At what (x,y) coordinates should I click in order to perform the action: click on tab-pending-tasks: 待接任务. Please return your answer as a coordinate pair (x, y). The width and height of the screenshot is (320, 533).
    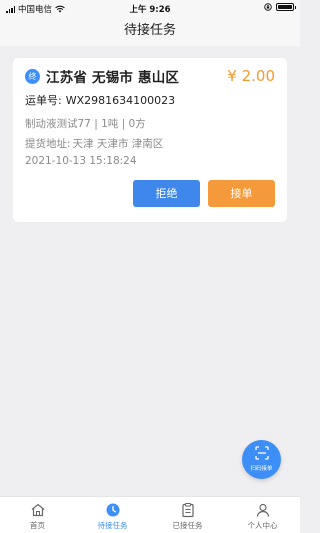
    Looking at the image, I should click on (112, 515).